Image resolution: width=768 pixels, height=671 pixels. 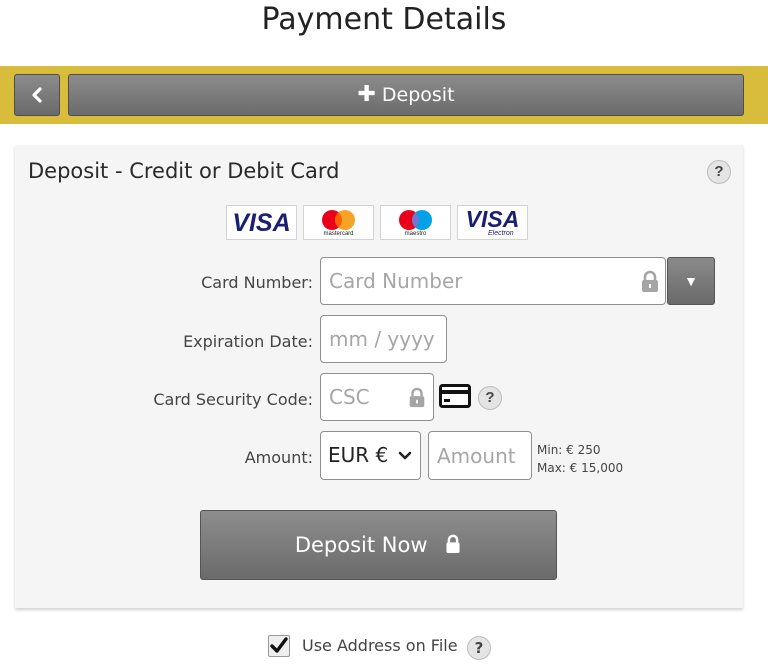 I want to click on page-title: Payment Details, so click(x=384, y=19).